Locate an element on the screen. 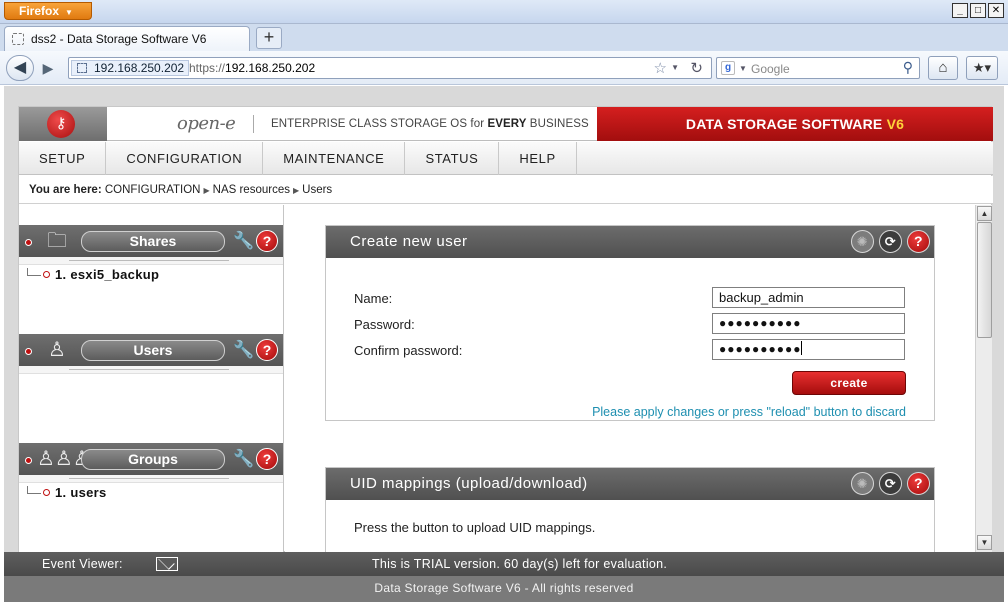 The width and height of the screenshot is (1008, 602). scroll-up-arrow-icon: ▲ is located at coordinates (984, 213).